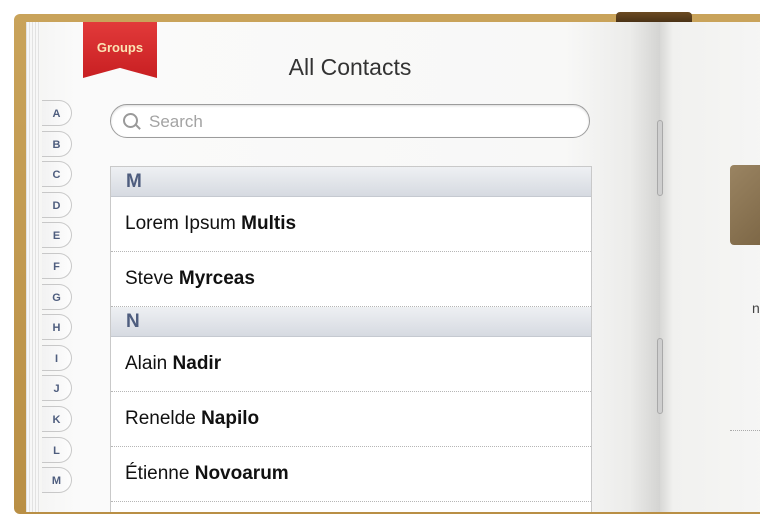 The width and height of the screenshot is (760, 514). Describe the element at coordinates (269, 223) in the screenshot. I see `contact-last-name: Multis` at that location.